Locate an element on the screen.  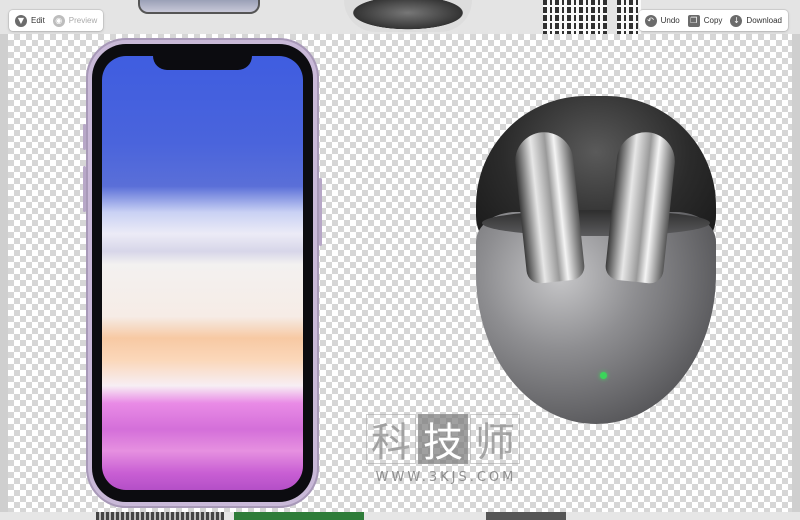
background-green-thumbnail is located at coordinates (299, 516).